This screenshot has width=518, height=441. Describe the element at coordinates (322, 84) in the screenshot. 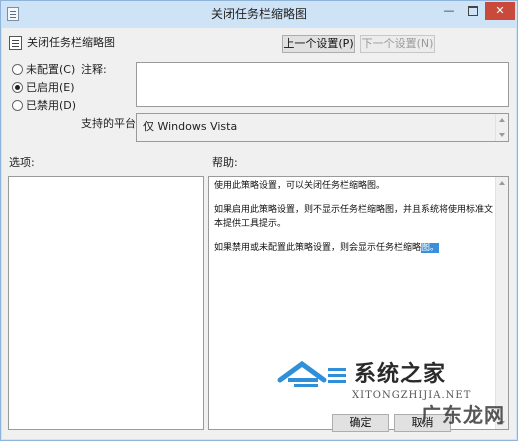

I see `comment-textarea` at that location.